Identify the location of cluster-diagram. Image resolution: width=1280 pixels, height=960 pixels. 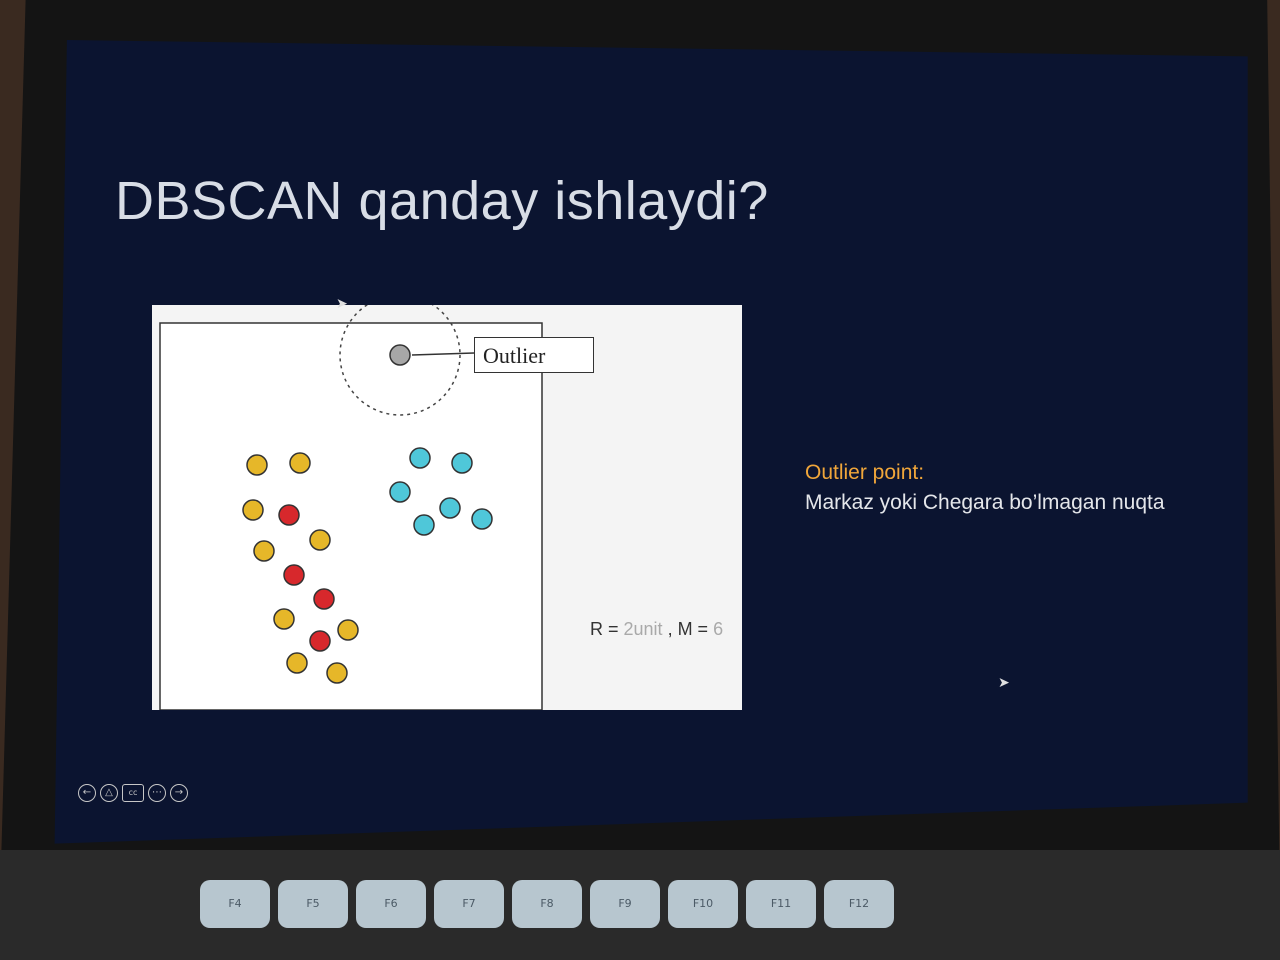
(351, 507).